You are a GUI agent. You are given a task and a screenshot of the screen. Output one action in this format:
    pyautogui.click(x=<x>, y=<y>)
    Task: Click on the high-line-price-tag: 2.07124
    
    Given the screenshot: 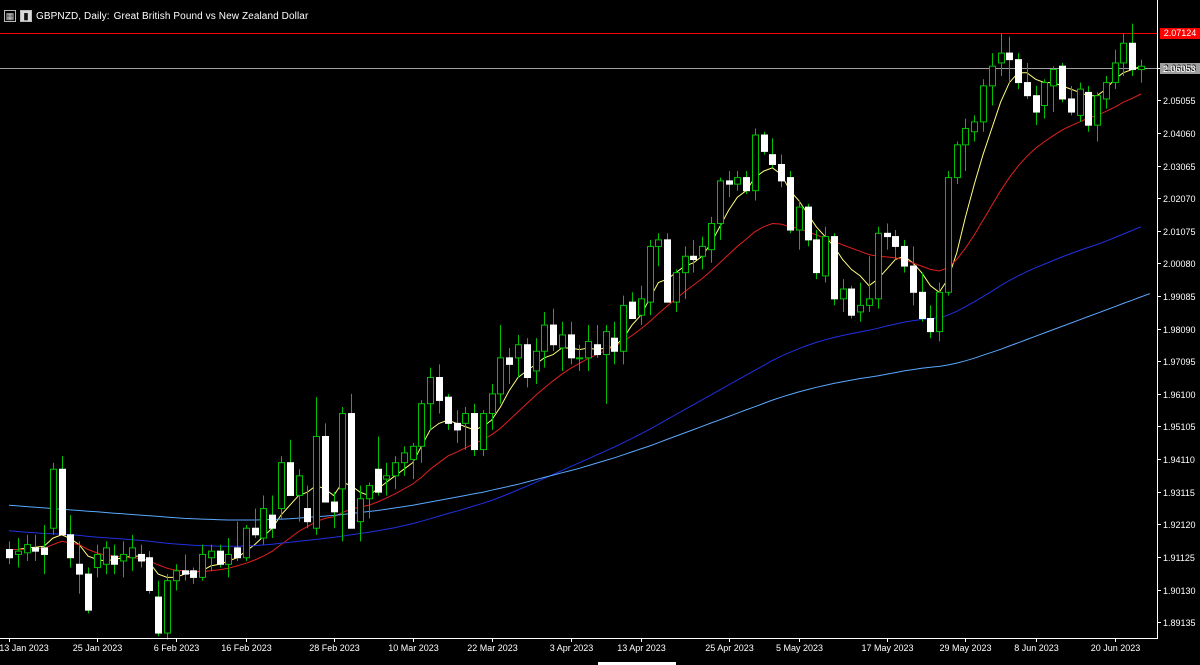 What is the action you would take?
    pyautogui.click(x=1180, y=33)
    